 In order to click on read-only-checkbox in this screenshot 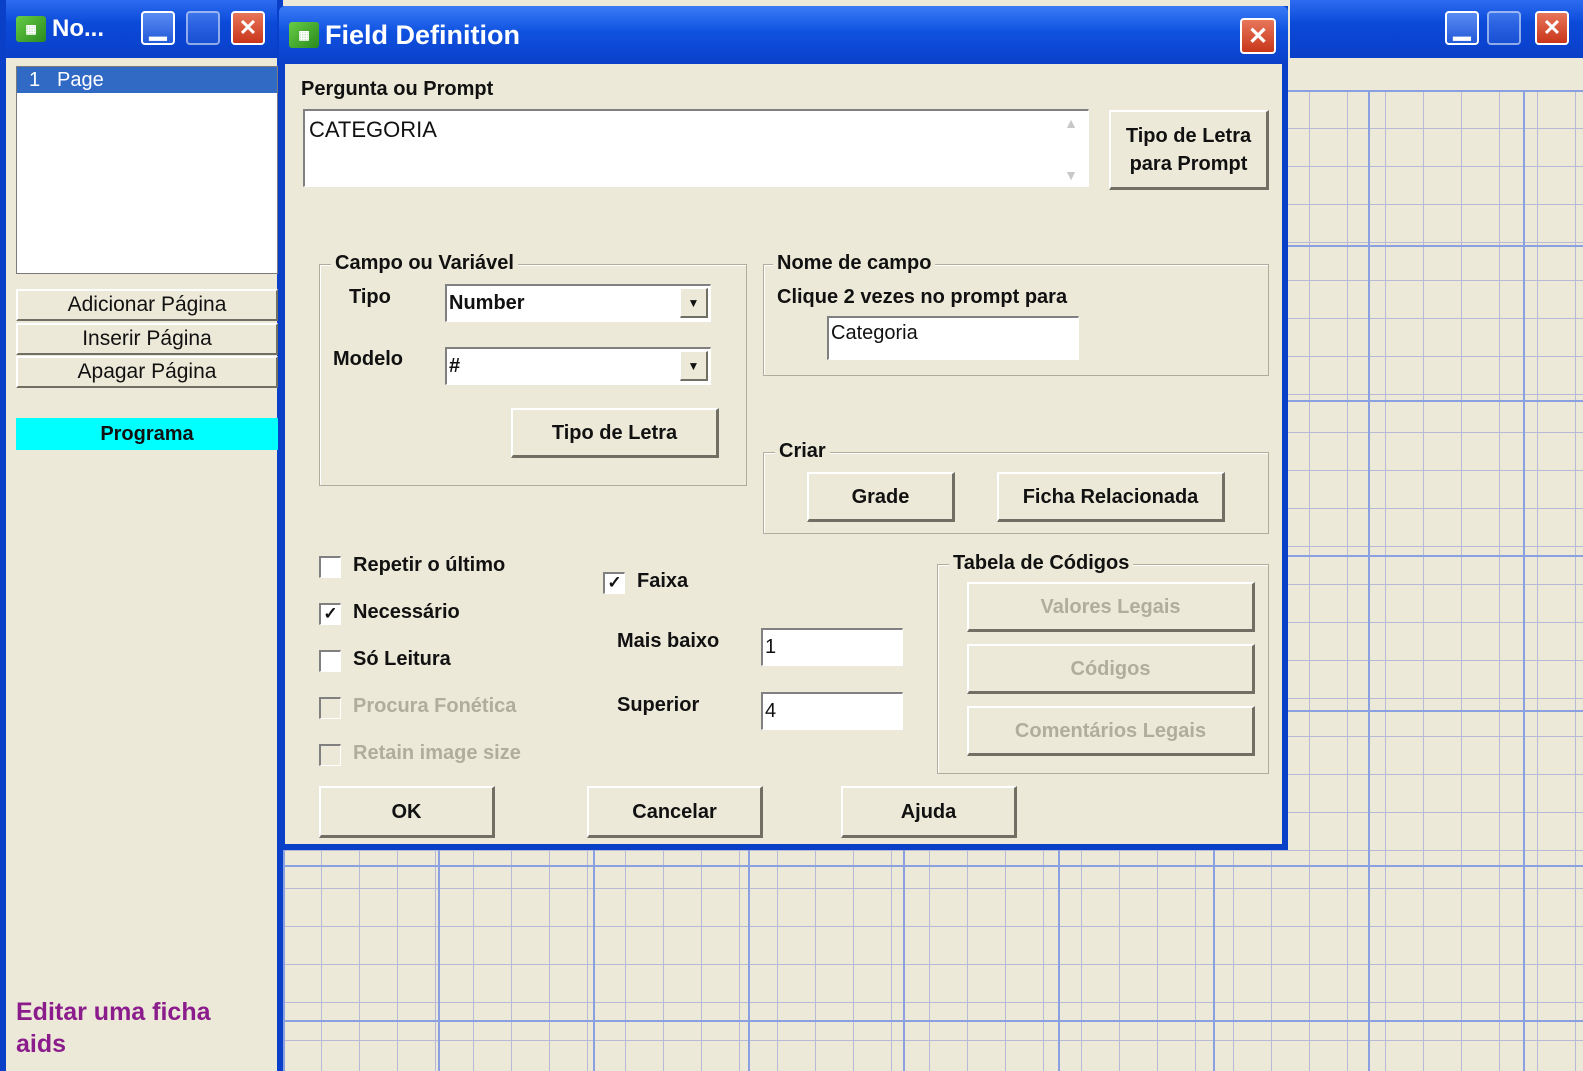, I will do `click(330, 661)`.